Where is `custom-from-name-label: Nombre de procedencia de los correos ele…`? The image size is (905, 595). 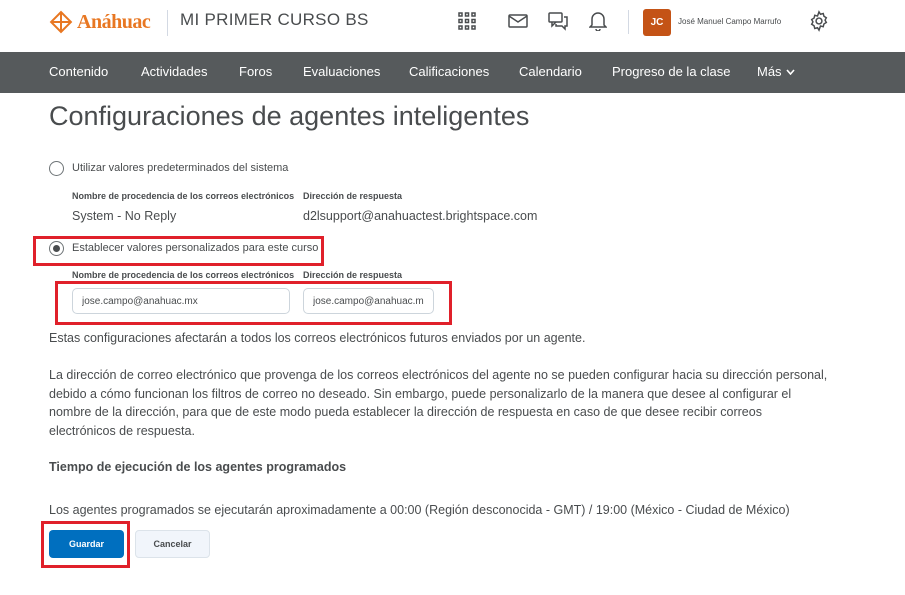 custom-from-name-label: Nombre de procedencia de los correos ele… is located at coordinates (183, 275).